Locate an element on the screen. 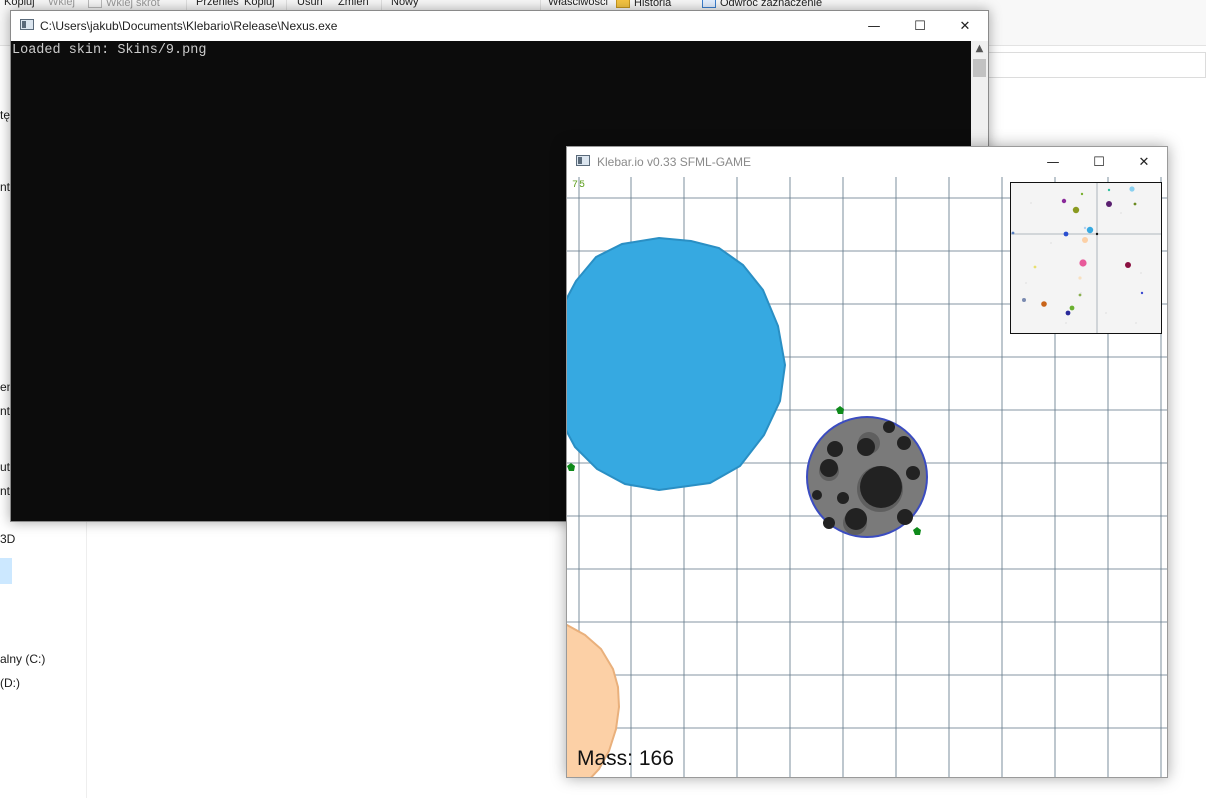 This screenshot has height=798, width=1206. scroll-up-arrow-icon: ▲ is located at coordinates (979, 49).